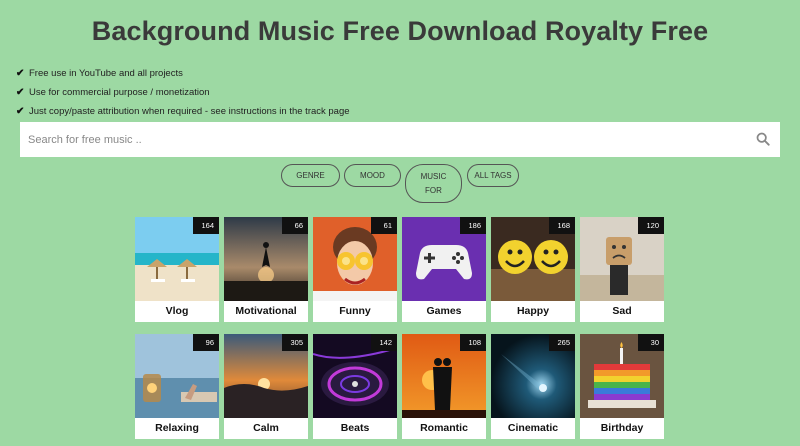  I want to click on category-label: Beats, so click(355, 428).